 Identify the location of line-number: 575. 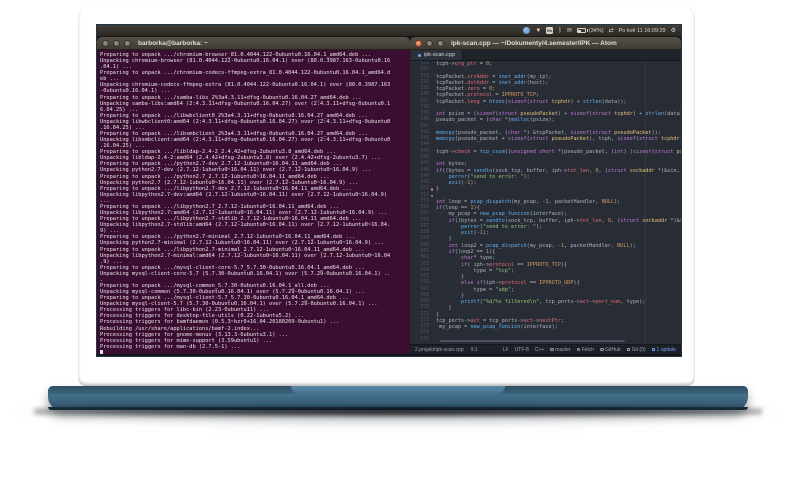
(424, 339).